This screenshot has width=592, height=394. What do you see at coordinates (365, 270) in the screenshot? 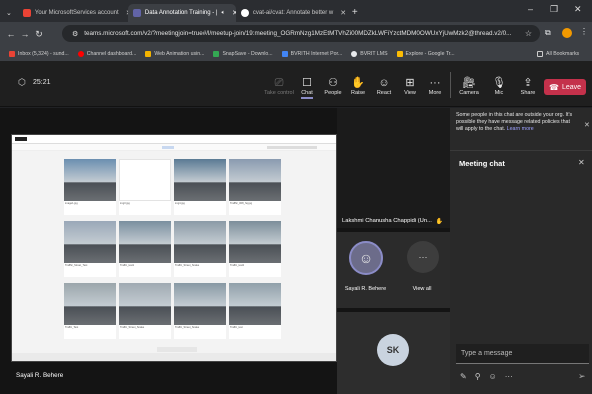
I see `participant-tile-sayali: ☺ Sayali R. Behere` at bounding box center [365, 270].